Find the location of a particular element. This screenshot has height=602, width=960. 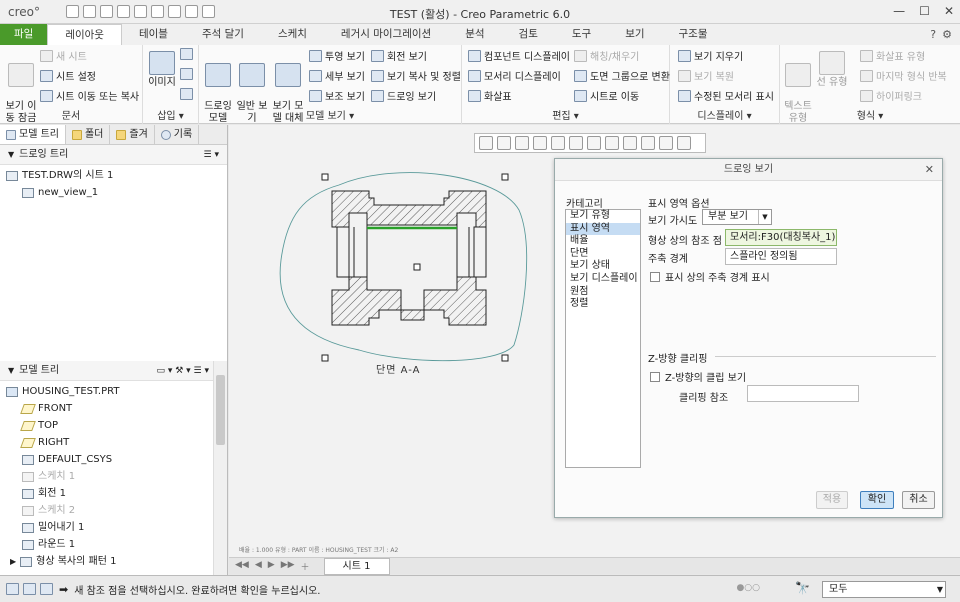

repeat-format-button: 마지막 형식 반복 is located at coordinates (903, 75).